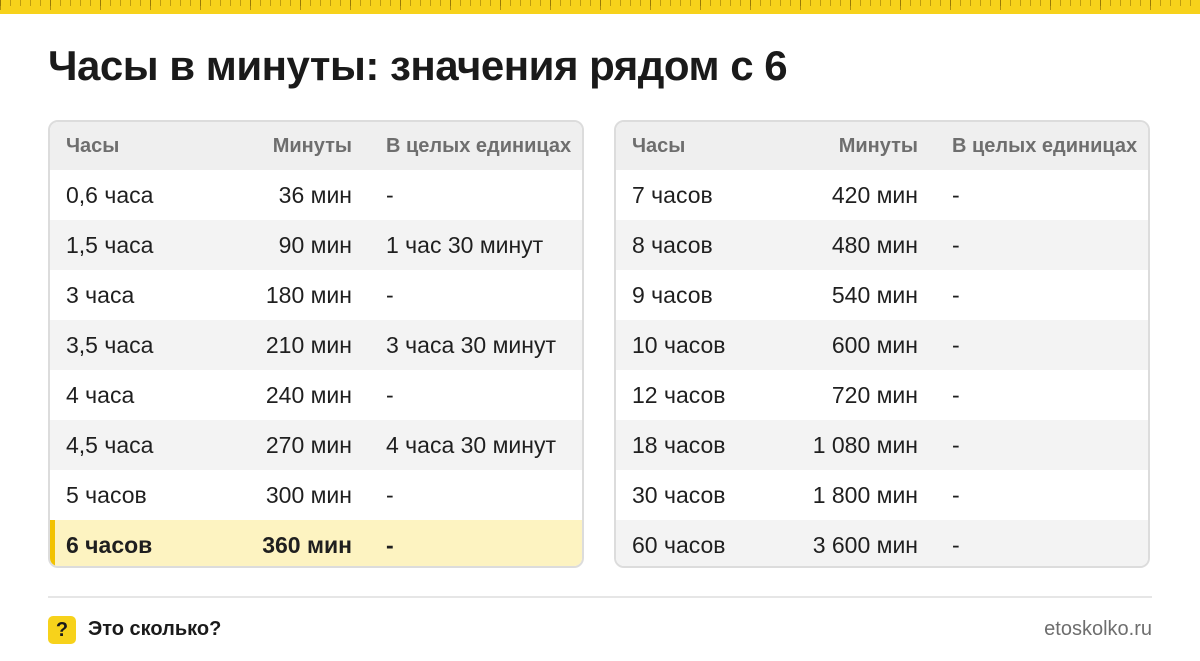 The width and height of the screenshot is (1200, 661). What do you see at coordinates (672, 244) in the screenshot?
I see `cell-hours: 8 часов` at bounding box center [672, 244].